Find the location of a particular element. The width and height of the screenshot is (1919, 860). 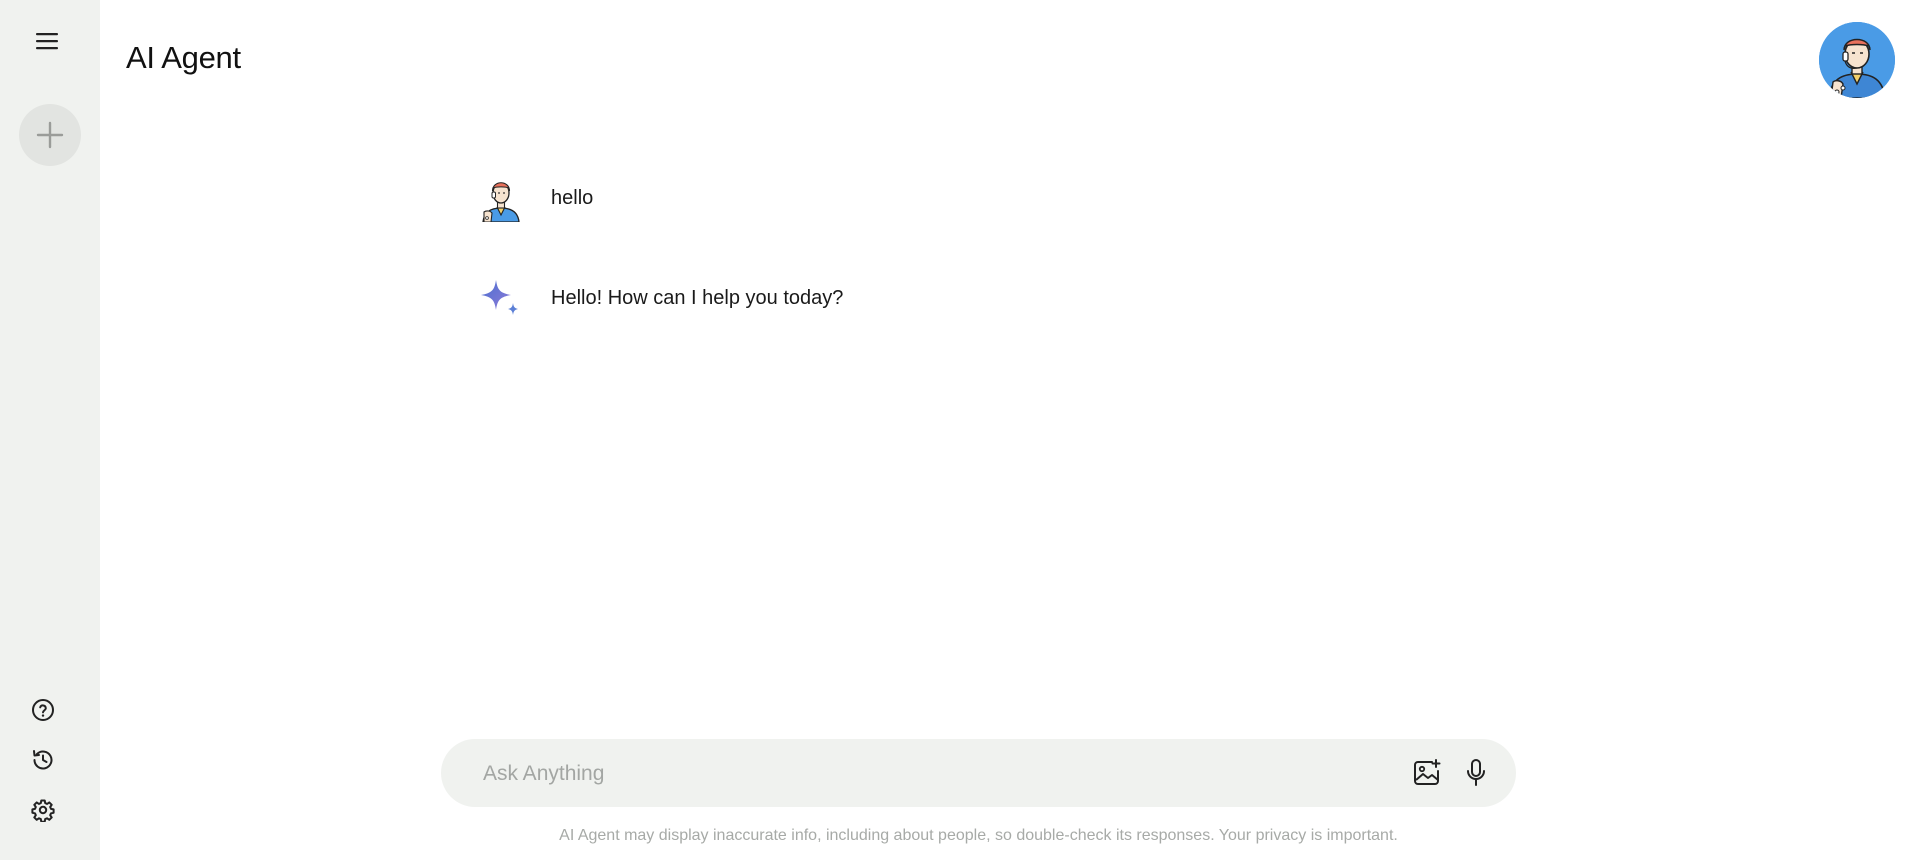

user-message-avatar is located at coordinates (501, 198).